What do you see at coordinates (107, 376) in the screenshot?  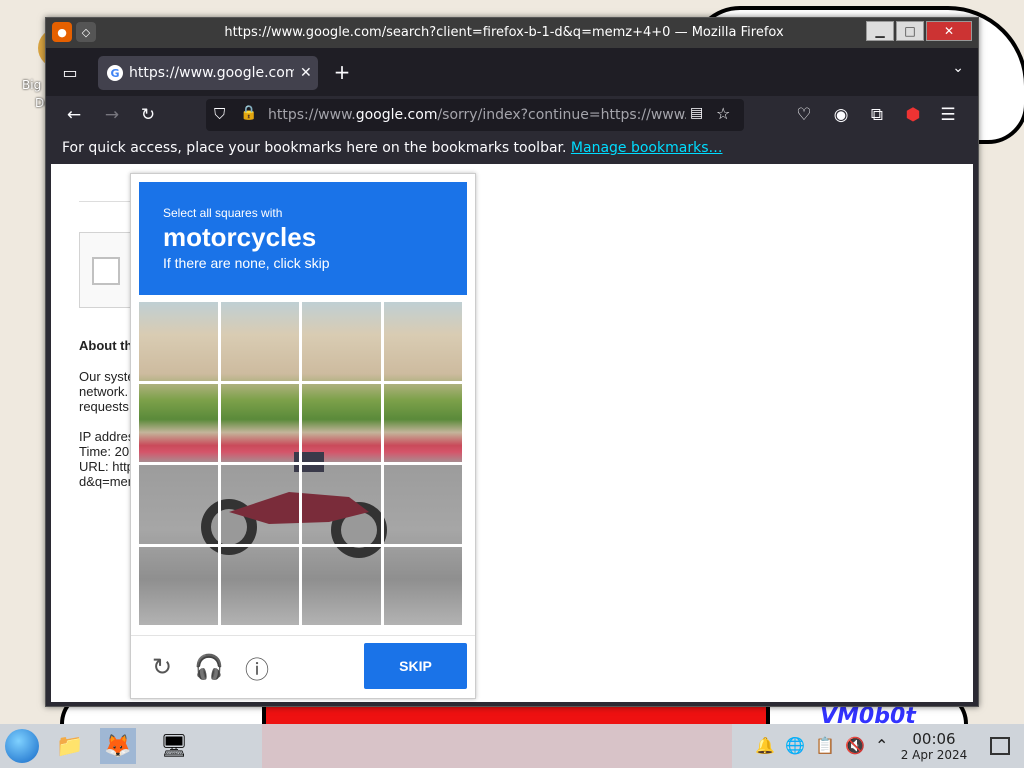 I see `about-line: Our syste` at bounding box center [107, 376].